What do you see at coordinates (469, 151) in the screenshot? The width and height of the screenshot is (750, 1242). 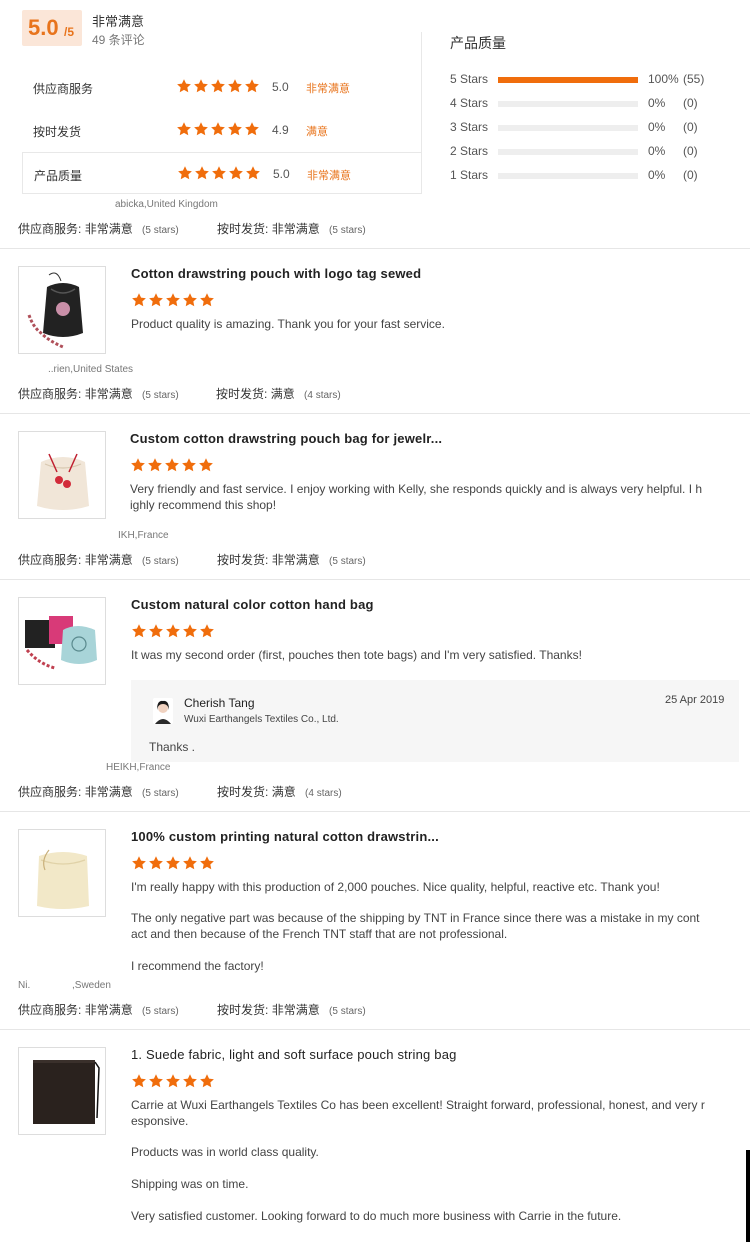 I see `distribution-label: 2 Stars` at bounding box center [469, 151].